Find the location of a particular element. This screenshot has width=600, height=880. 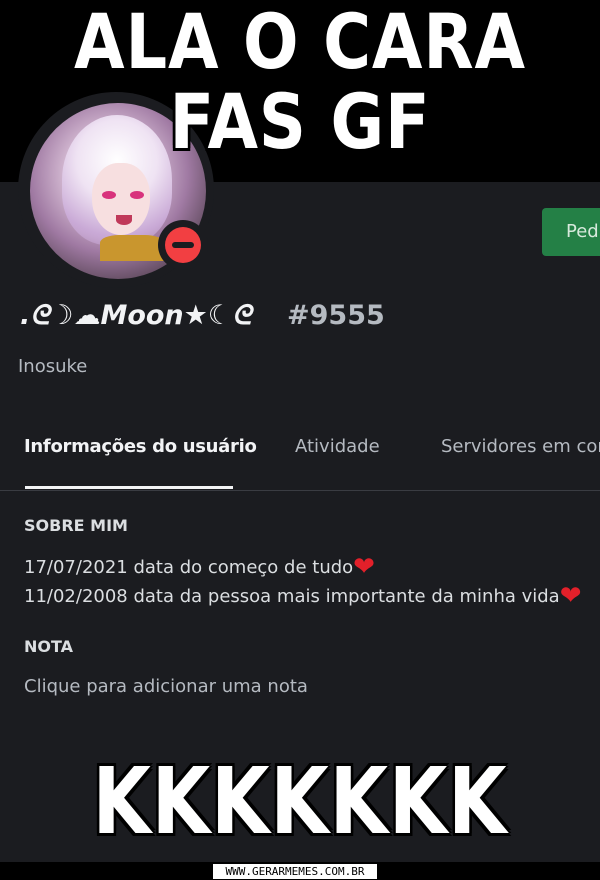

meme-bottom-caption: KKKKKKK is located at coordinates (300, 801).